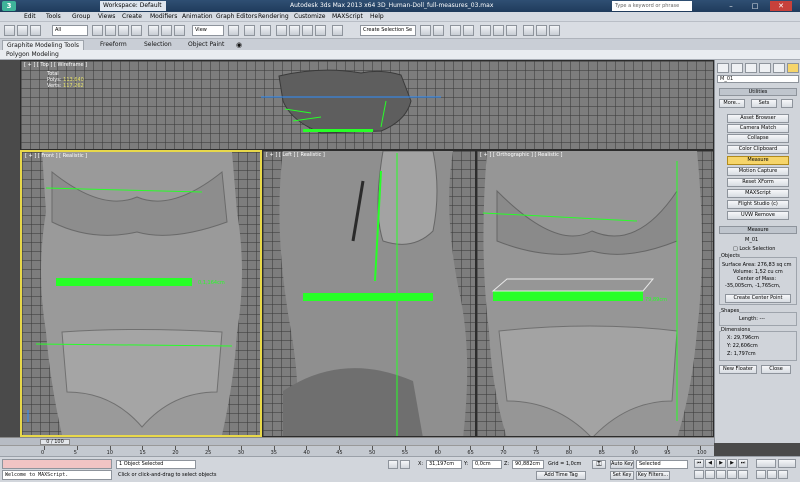 The image size is (800, 482). What do you see at coordinates (273, 17) in the screenshot?
I see `menu-rendering: Rendering` at bounding box center [273, 17].